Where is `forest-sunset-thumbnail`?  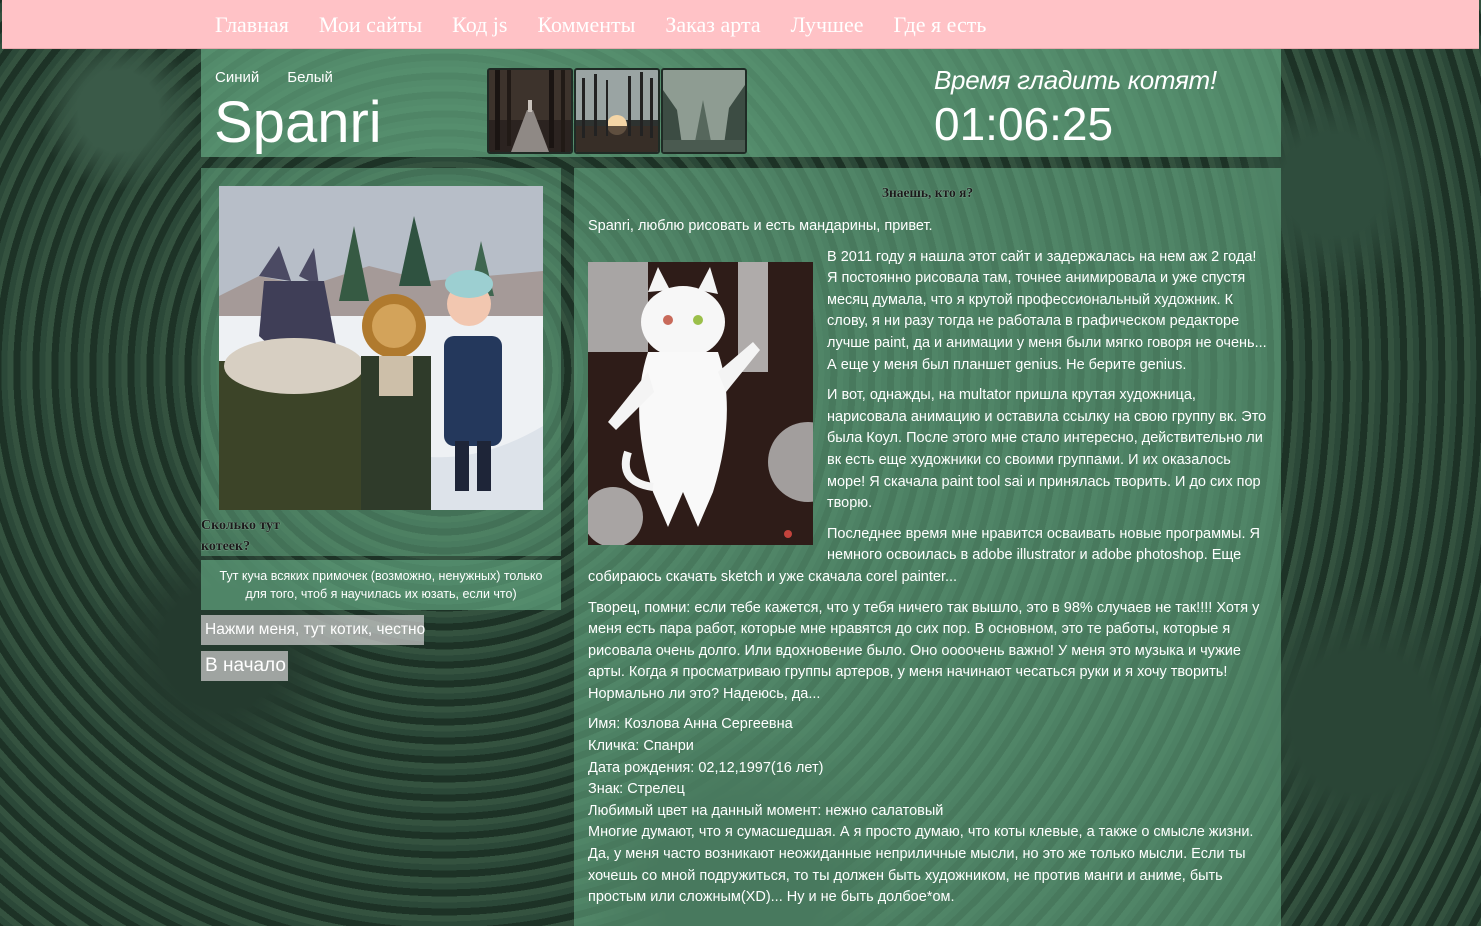
forest-sunset-thumbnail is located at coordinates (617, 111).